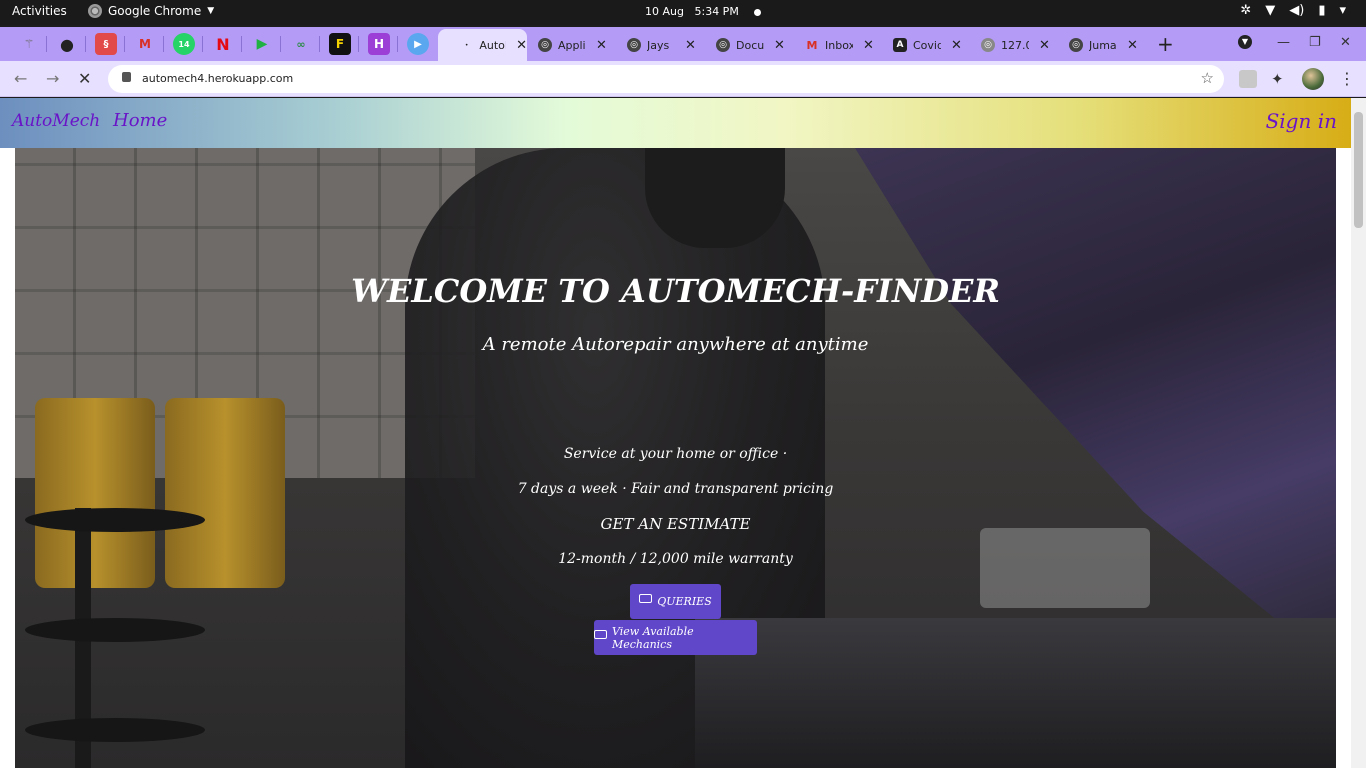  Describe the element at coordinates (675, 559) in the screenshot. I see `hero-line-warranty: 12-month / 12,000 mile warranty` at that location.